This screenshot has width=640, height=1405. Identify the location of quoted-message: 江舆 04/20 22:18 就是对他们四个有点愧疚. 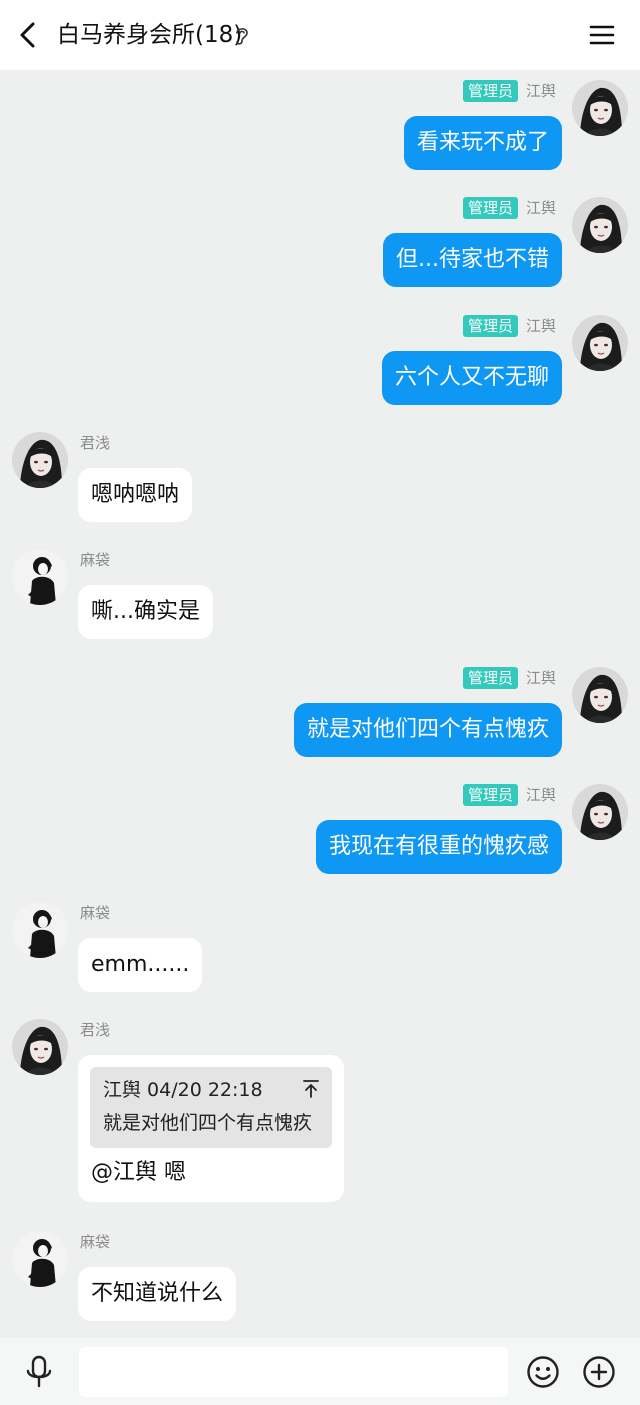
(211, 1107).